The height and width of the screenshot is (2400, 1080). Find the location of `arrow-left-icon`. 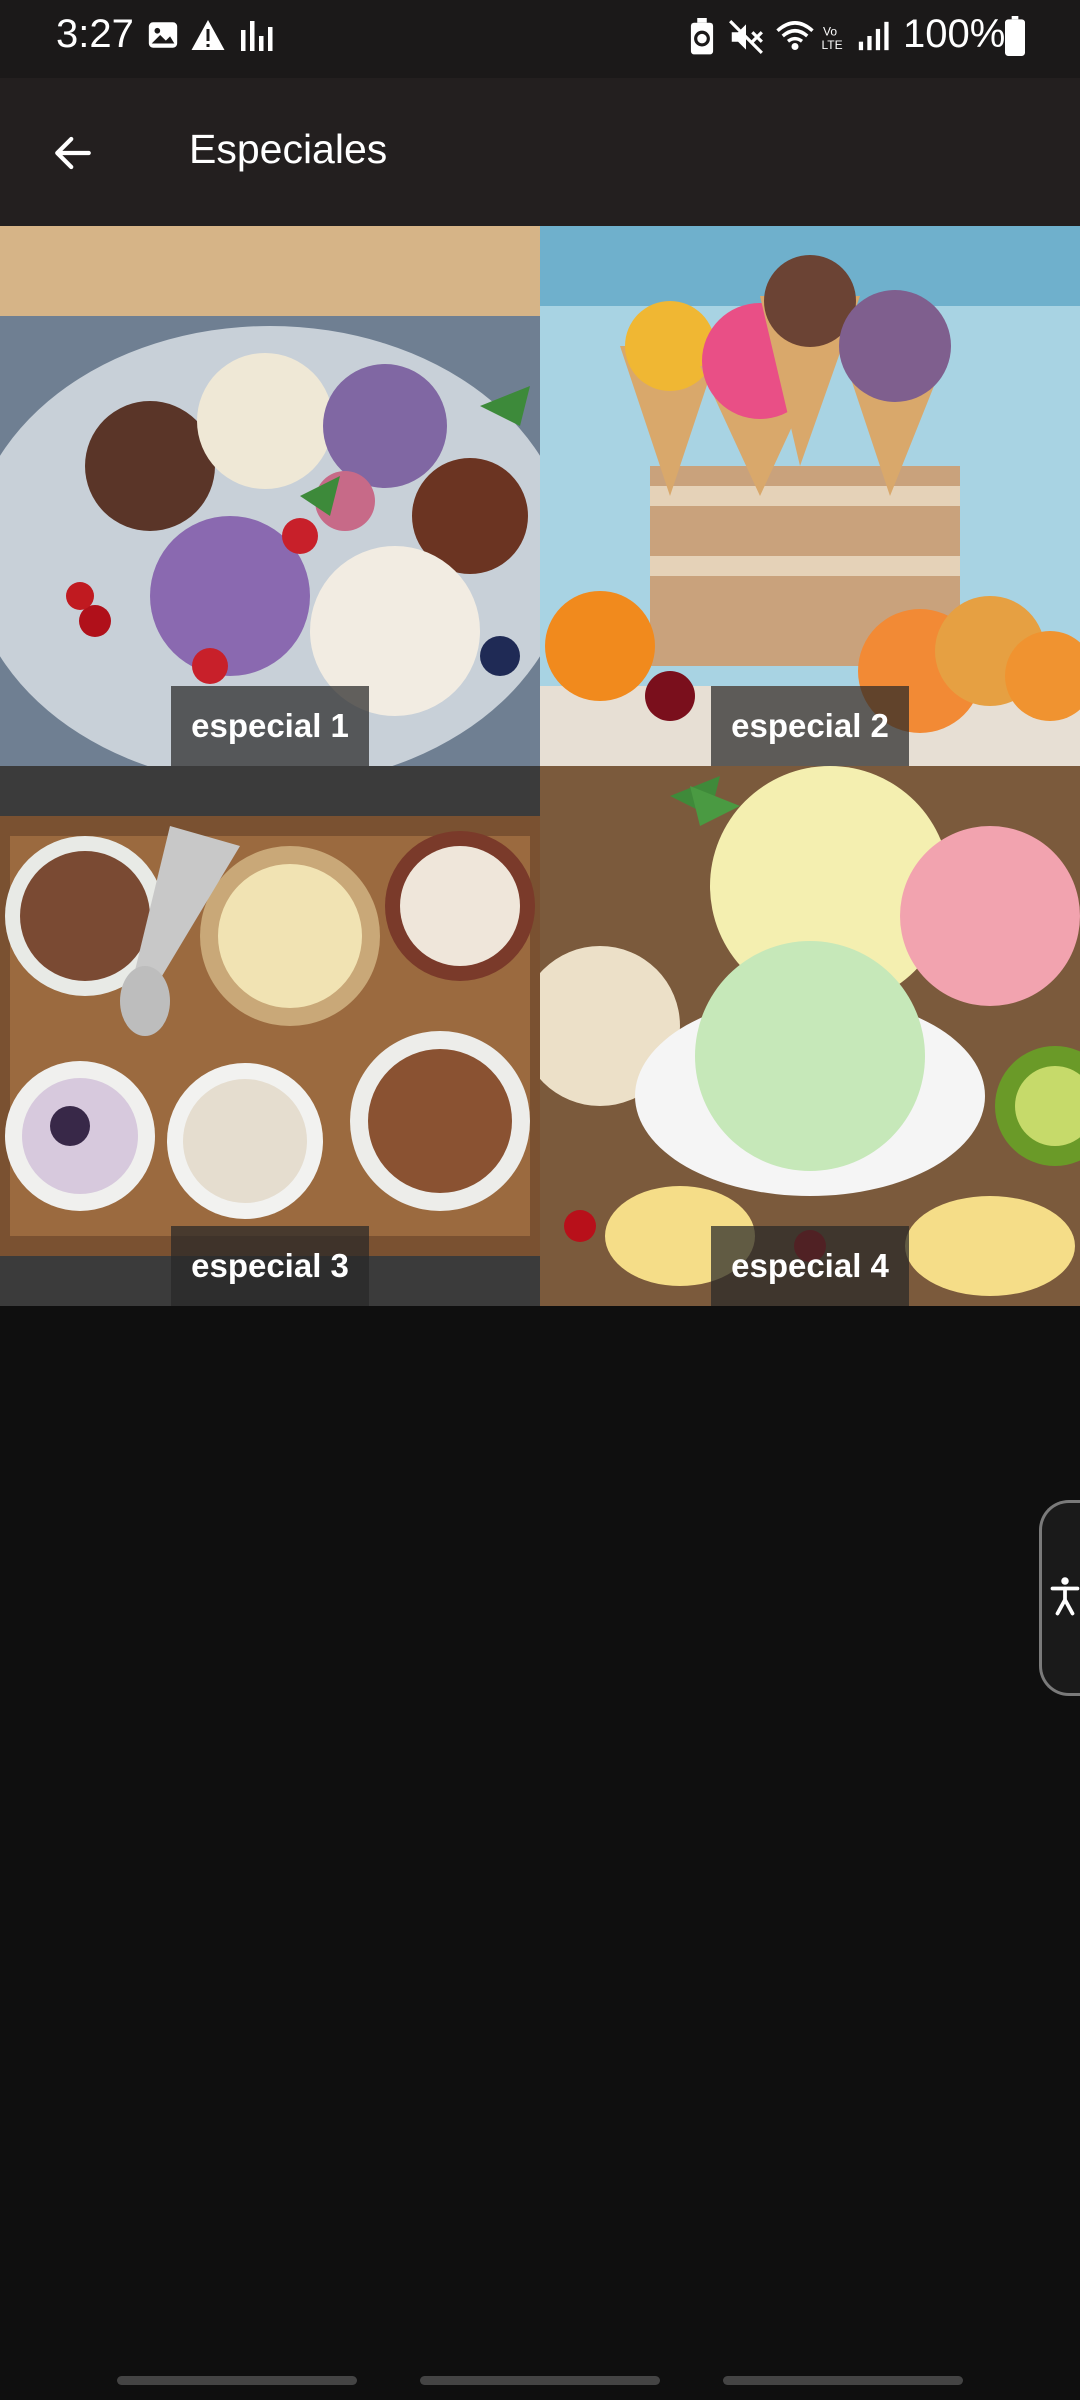

arrow-left-icon is located at coordinates (73, 155).